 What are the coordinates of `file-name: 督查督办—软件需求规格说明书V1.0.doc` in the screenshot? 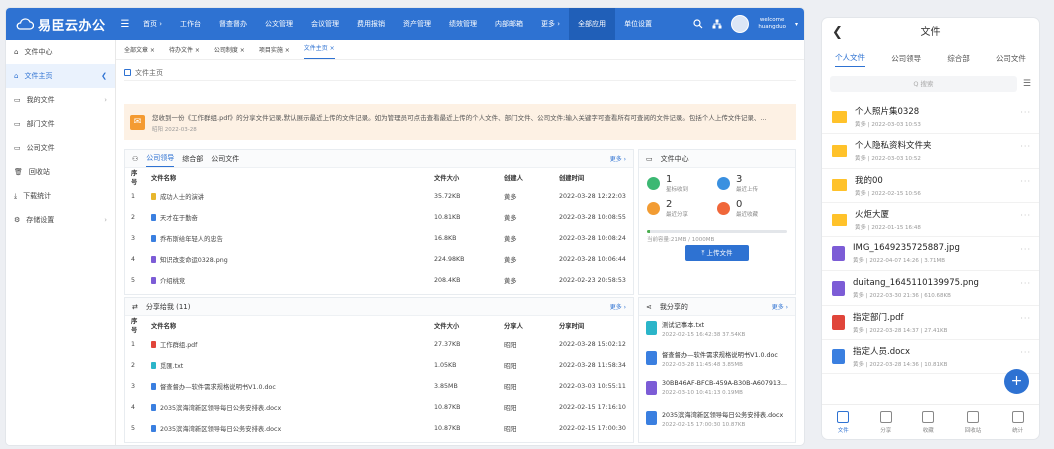 It's located at (218, 387).